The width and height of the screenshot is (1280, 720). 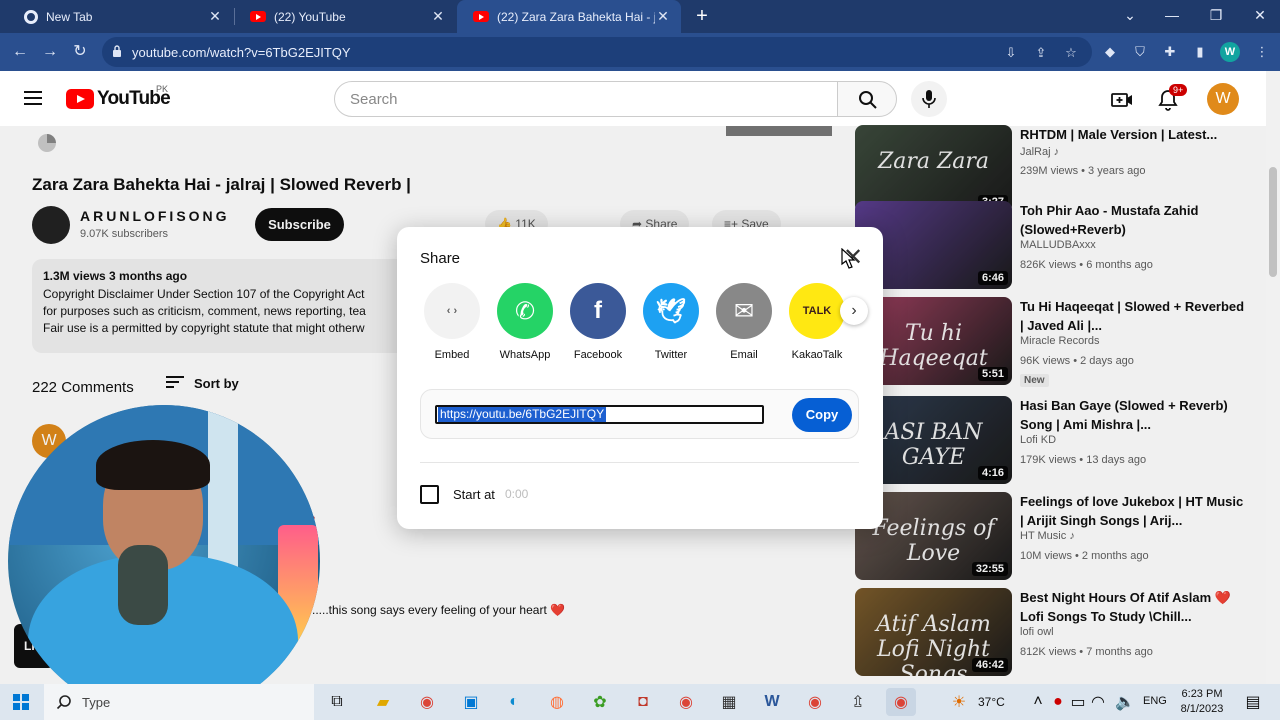 I want to click on share-target-facebook: f Facebook, so click(x=598, y=322).